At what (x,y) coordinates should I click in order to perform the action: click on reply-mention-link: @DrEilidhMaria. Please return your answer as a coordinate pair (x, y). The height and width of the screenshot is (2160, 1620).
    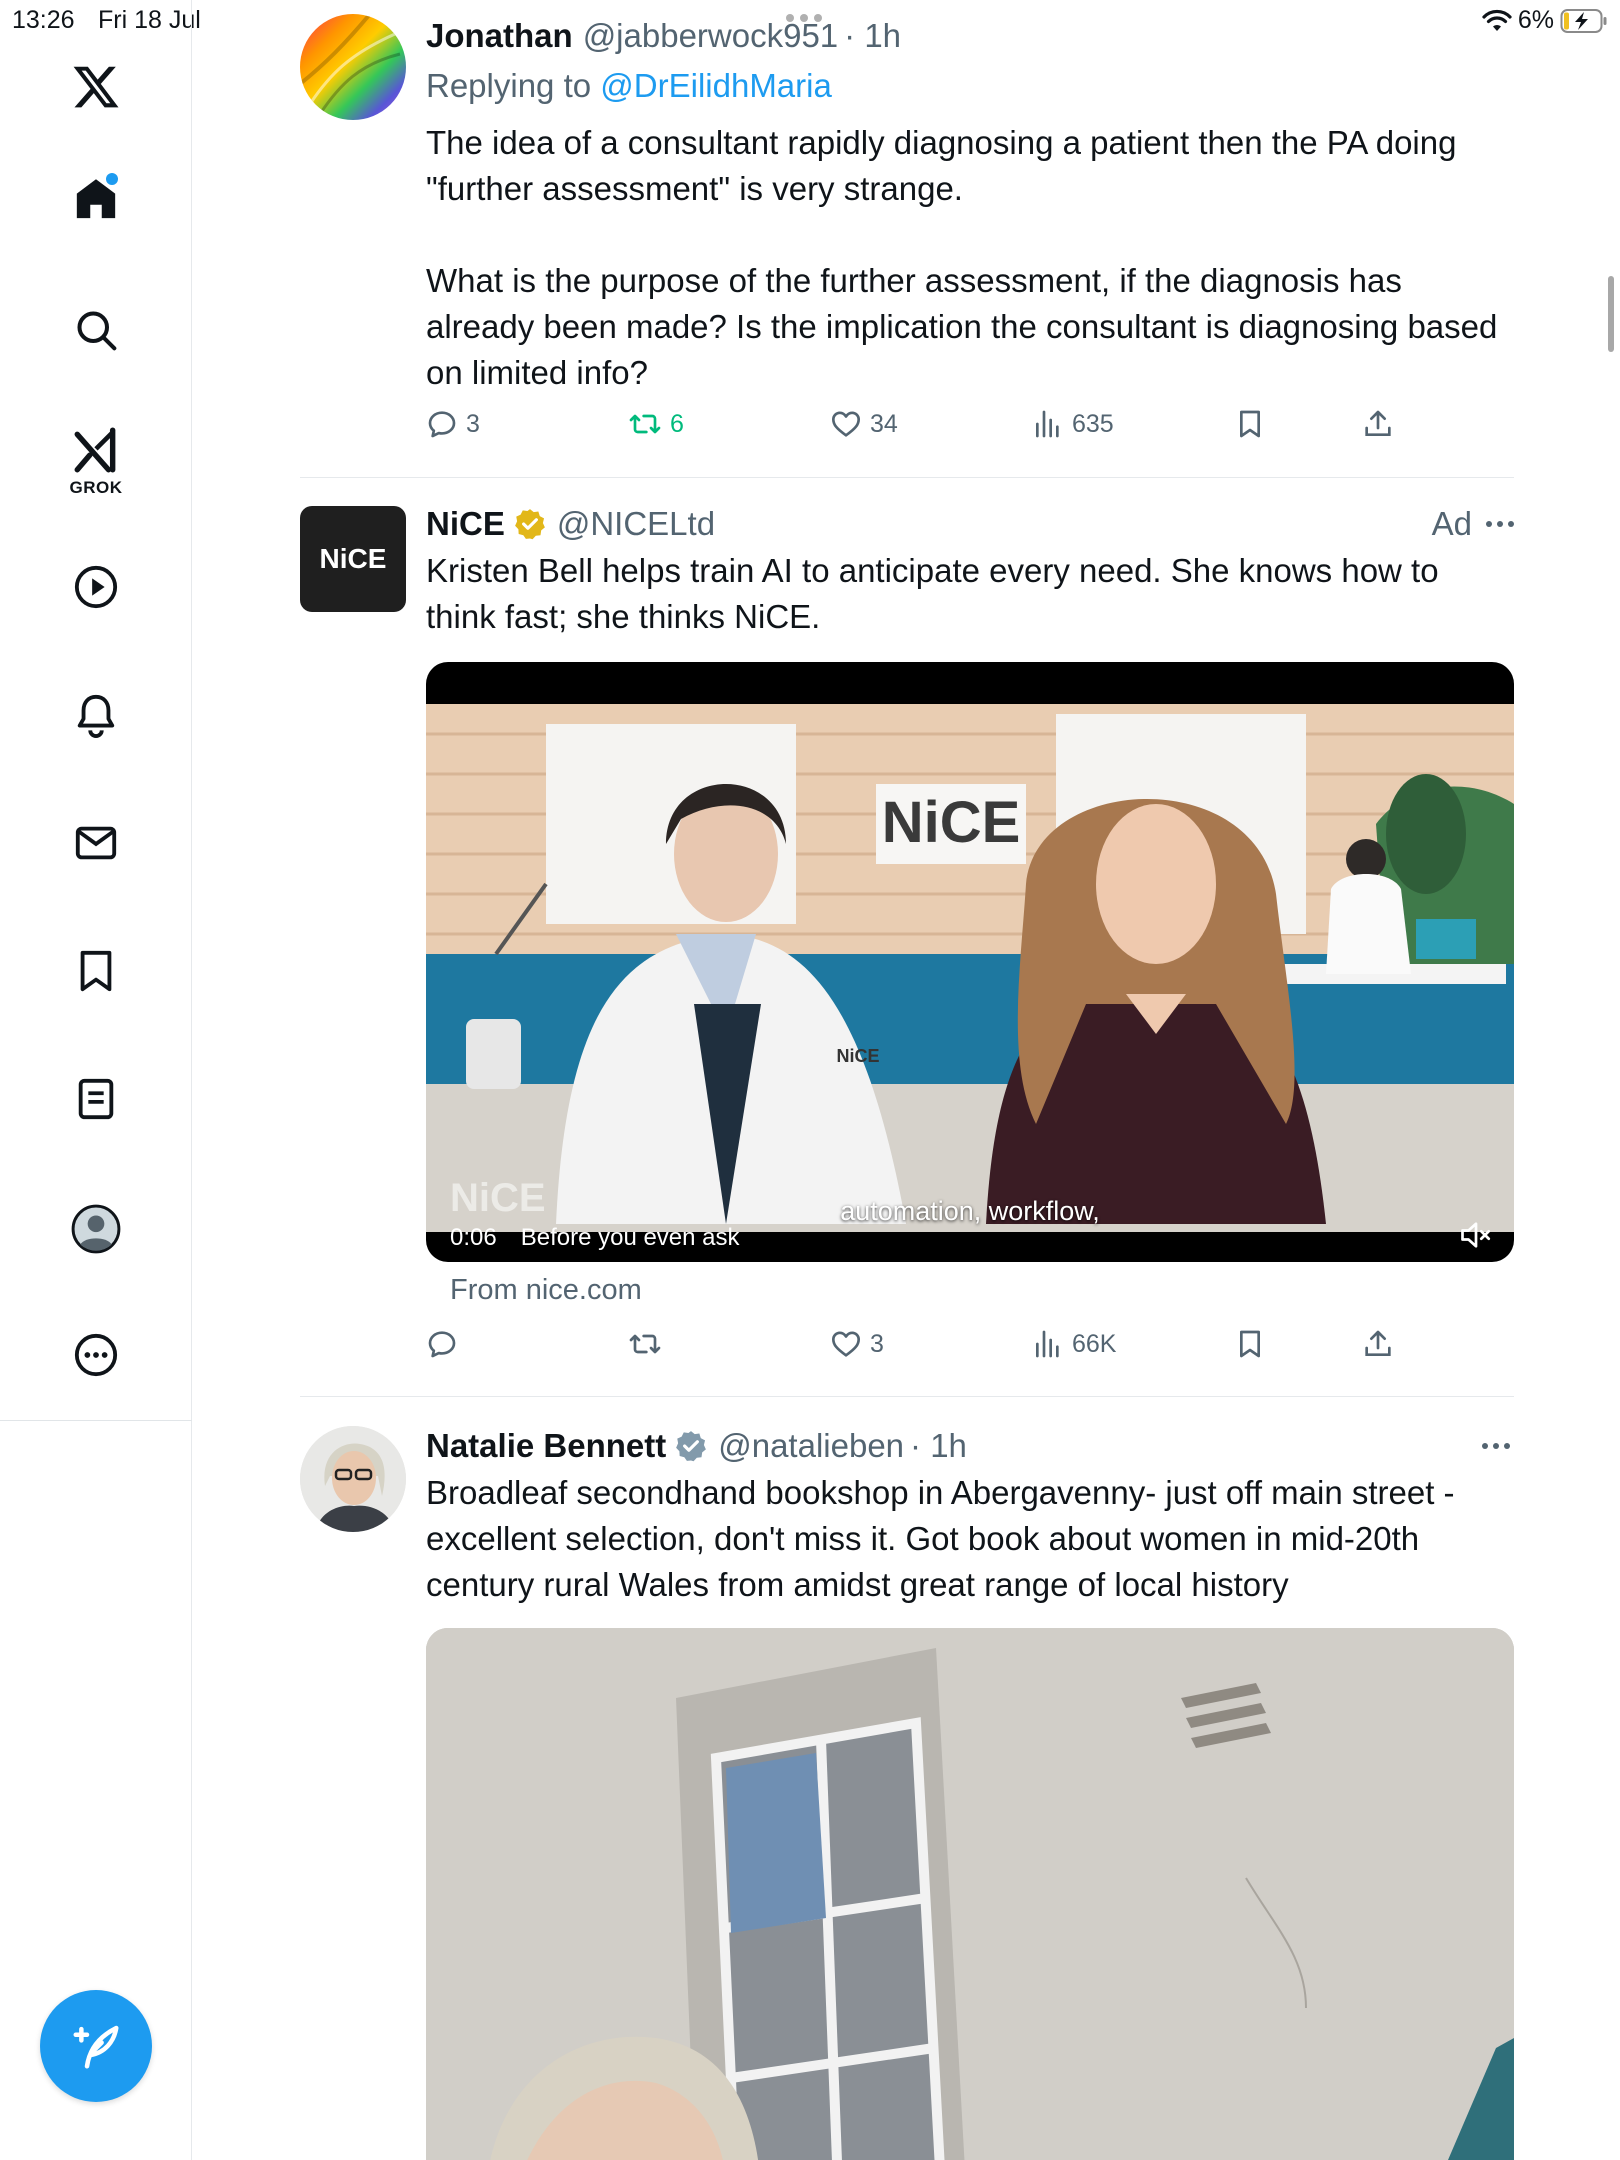
    Looking at the image, I should click on (716, 85).